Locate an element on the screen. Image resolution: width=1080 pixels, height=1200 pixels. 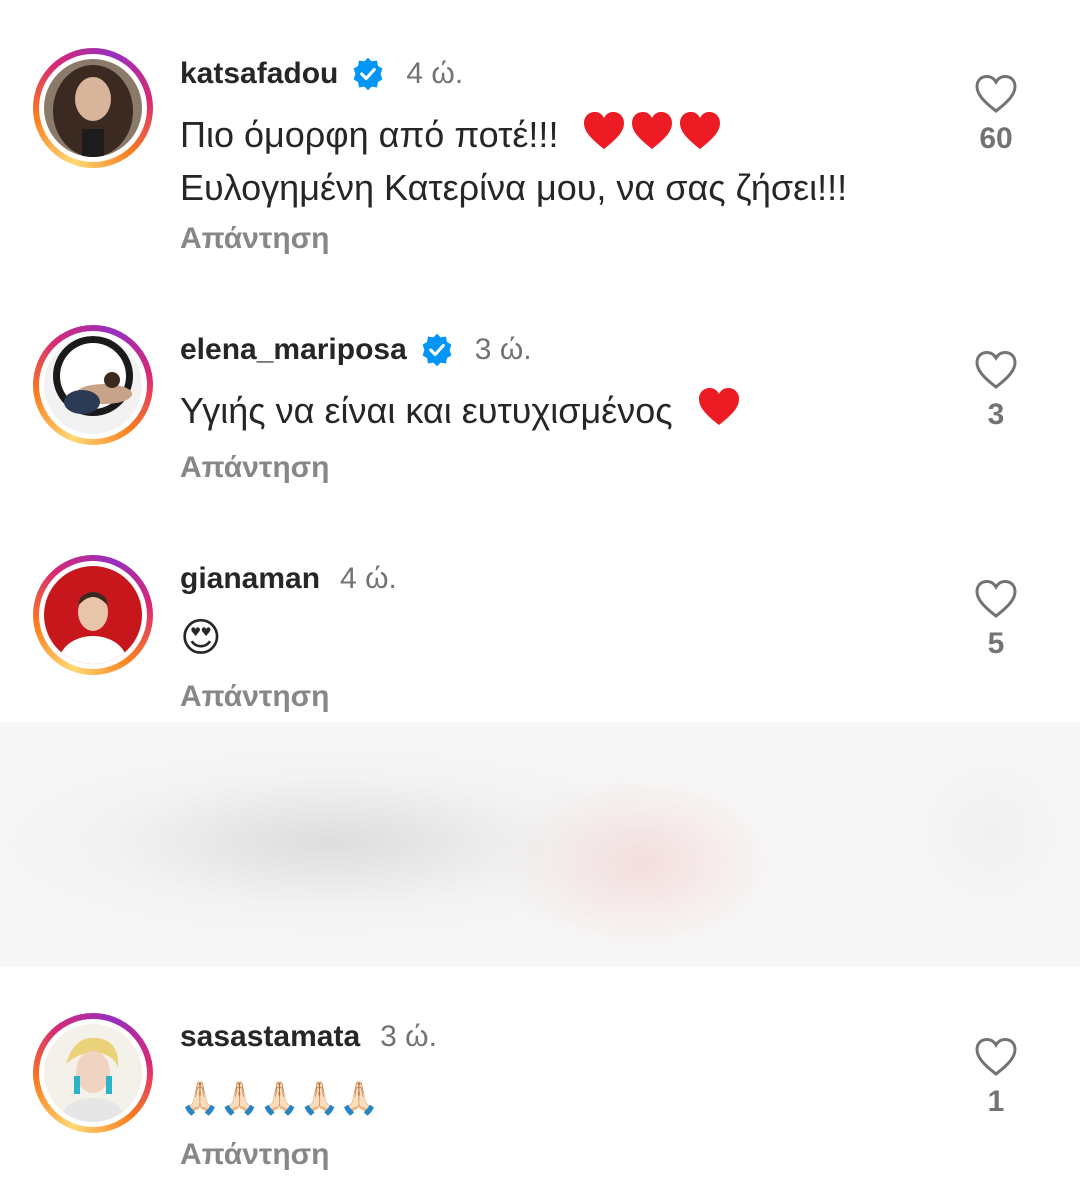
comment-text: Υγιής να είναι και ευτυχισμένος is located at coordinates (460, 410).